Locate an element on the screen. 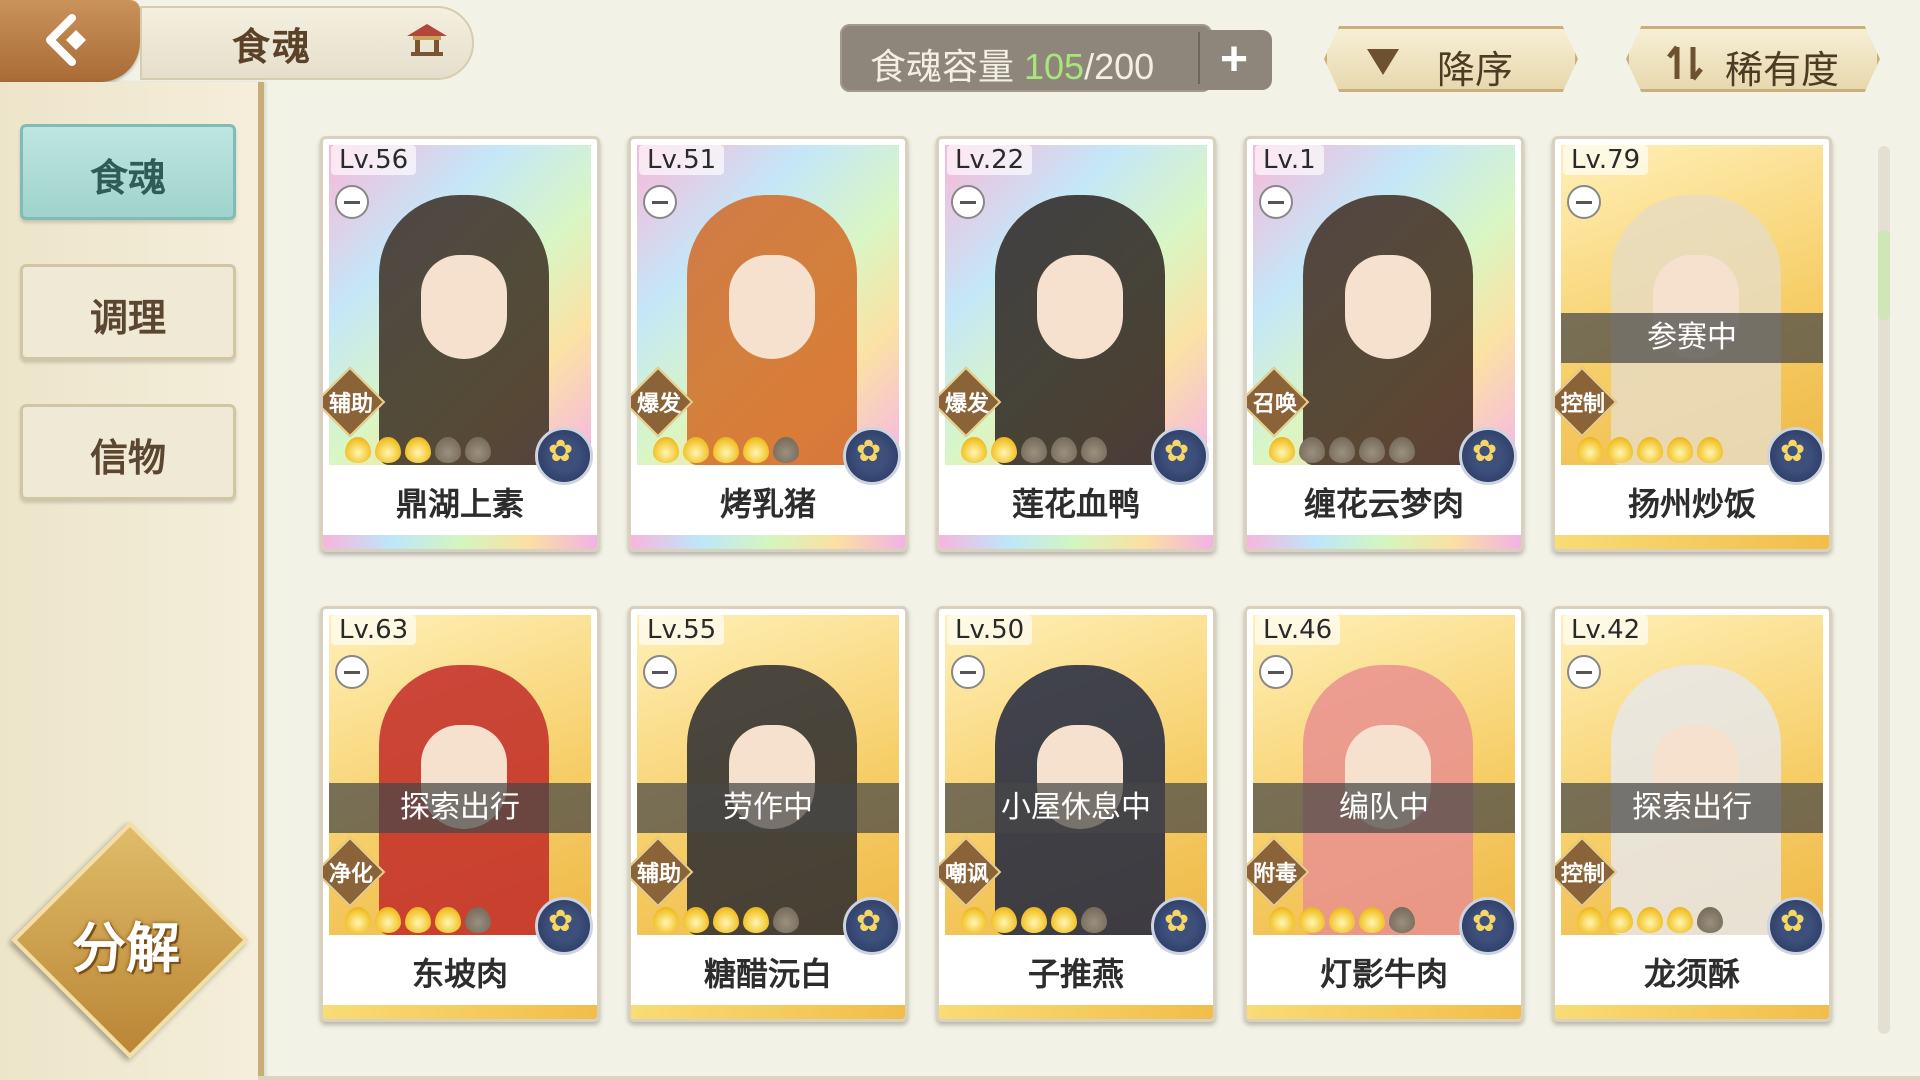 This screenshot has width=1920, height=1080. role-badge: 召唤 is located at coordinates (1278, 402).